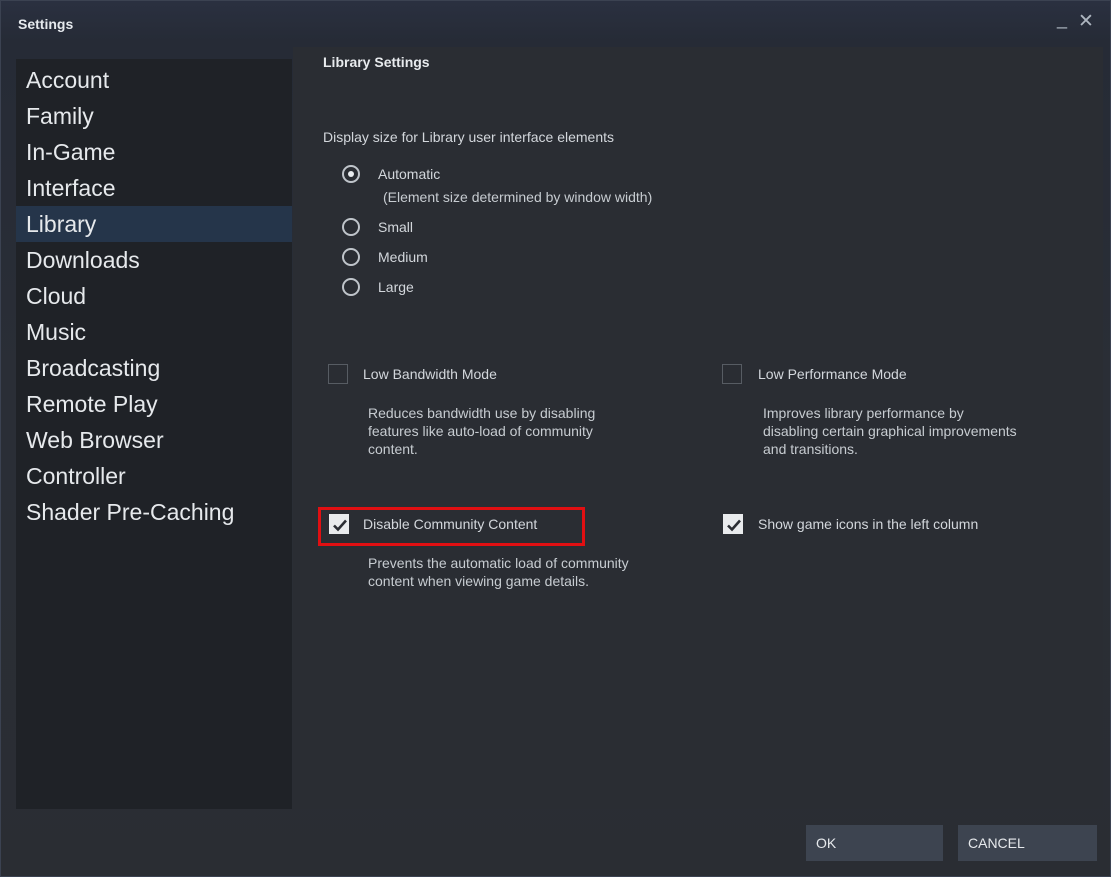 The width and height of the screenshot is (1111, 877). Describe the element at coordinates (393, 449) in the screenshot. I see `desc-line: content.` at that location.